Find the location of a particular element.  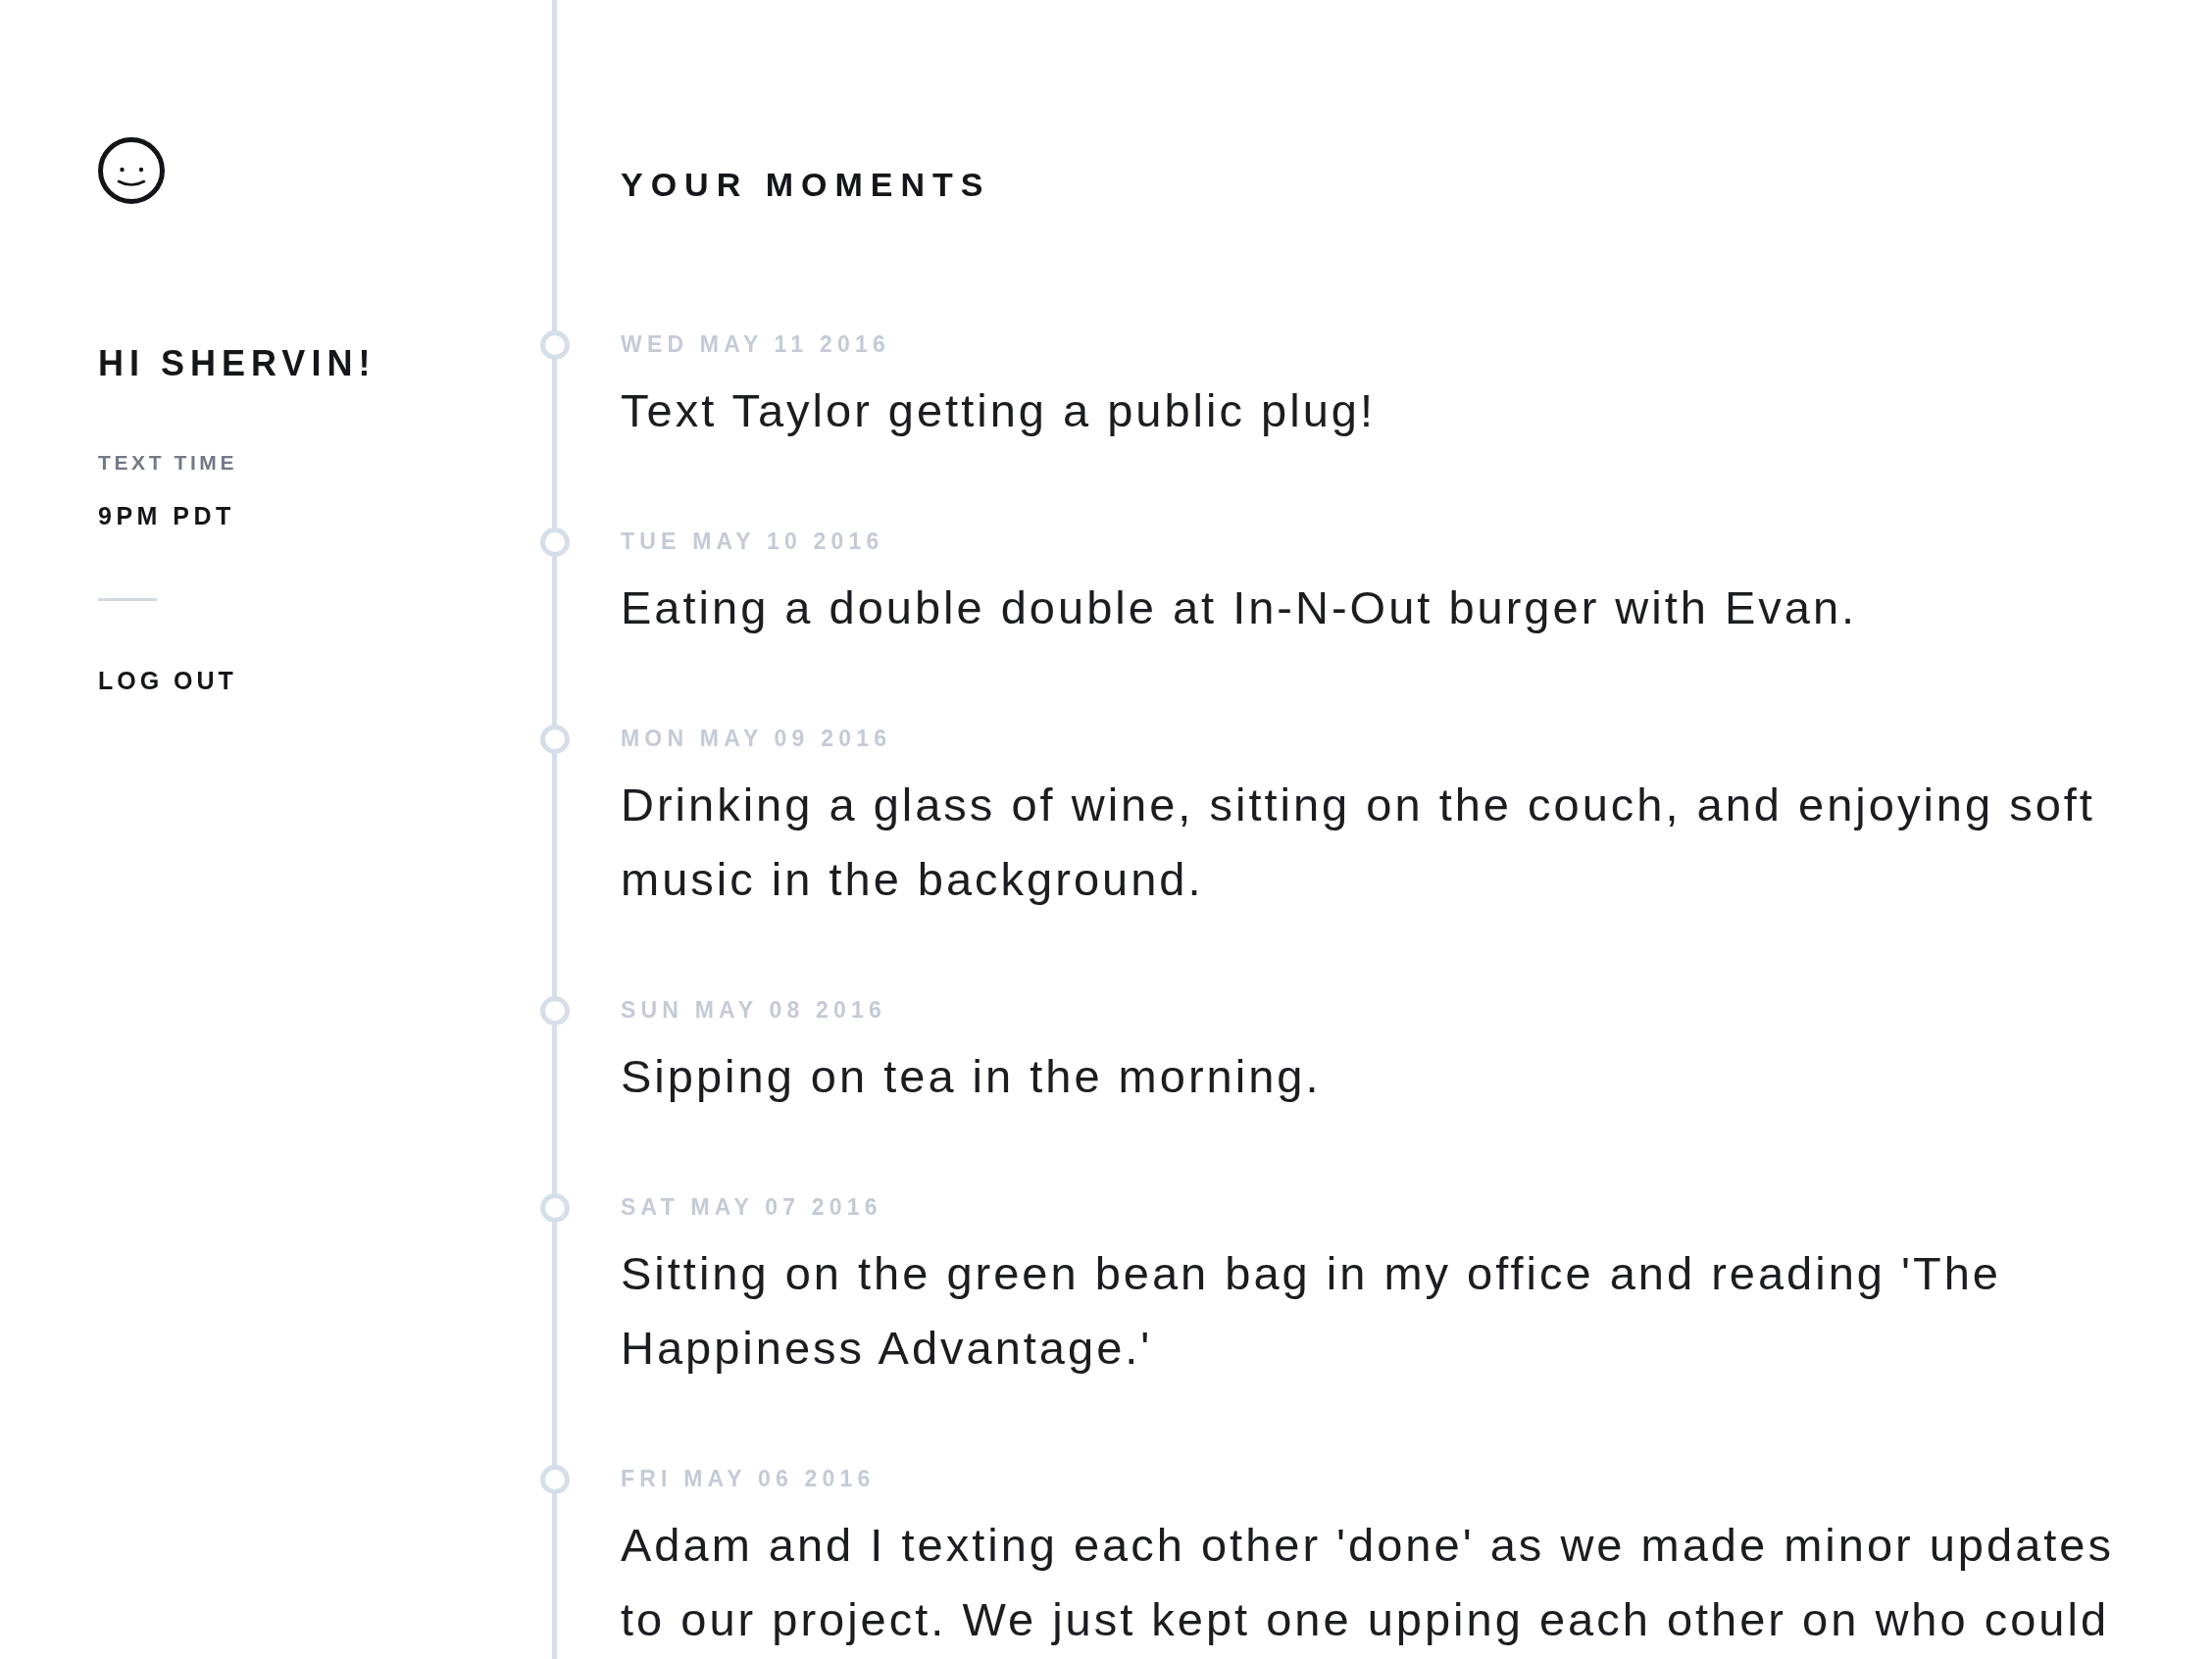

moment-text: Adam and I texting each other 'done' as we made minor updates to our project. We just kept one upping each other on who could is located at coordinates (1368, 1583).